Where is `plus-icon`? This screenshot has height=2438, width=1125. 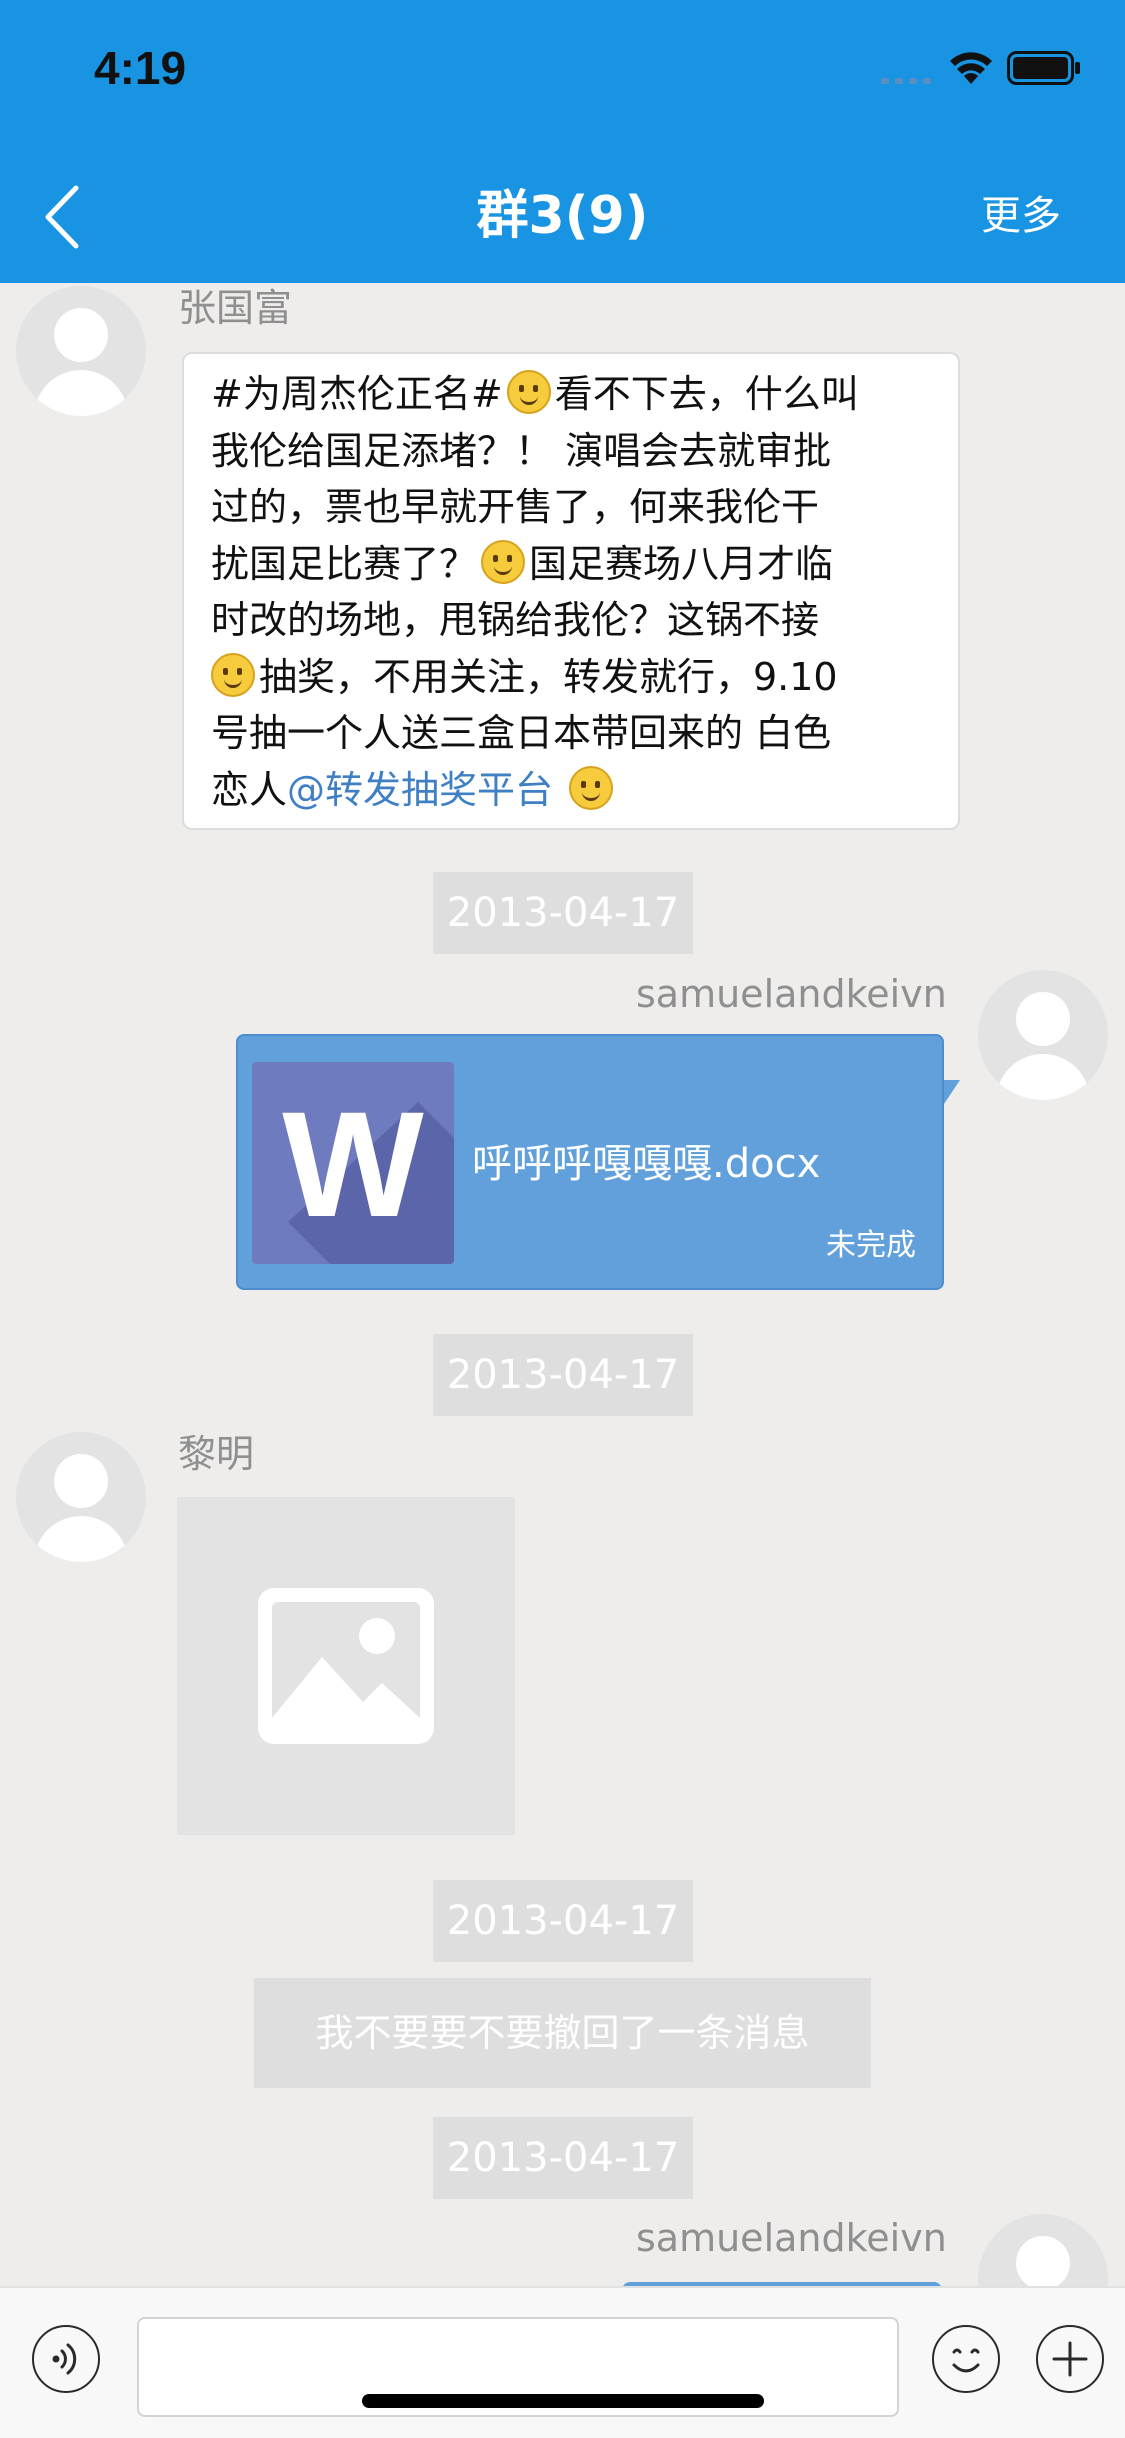 plus-icon is located at coordinates (1070, 2359).